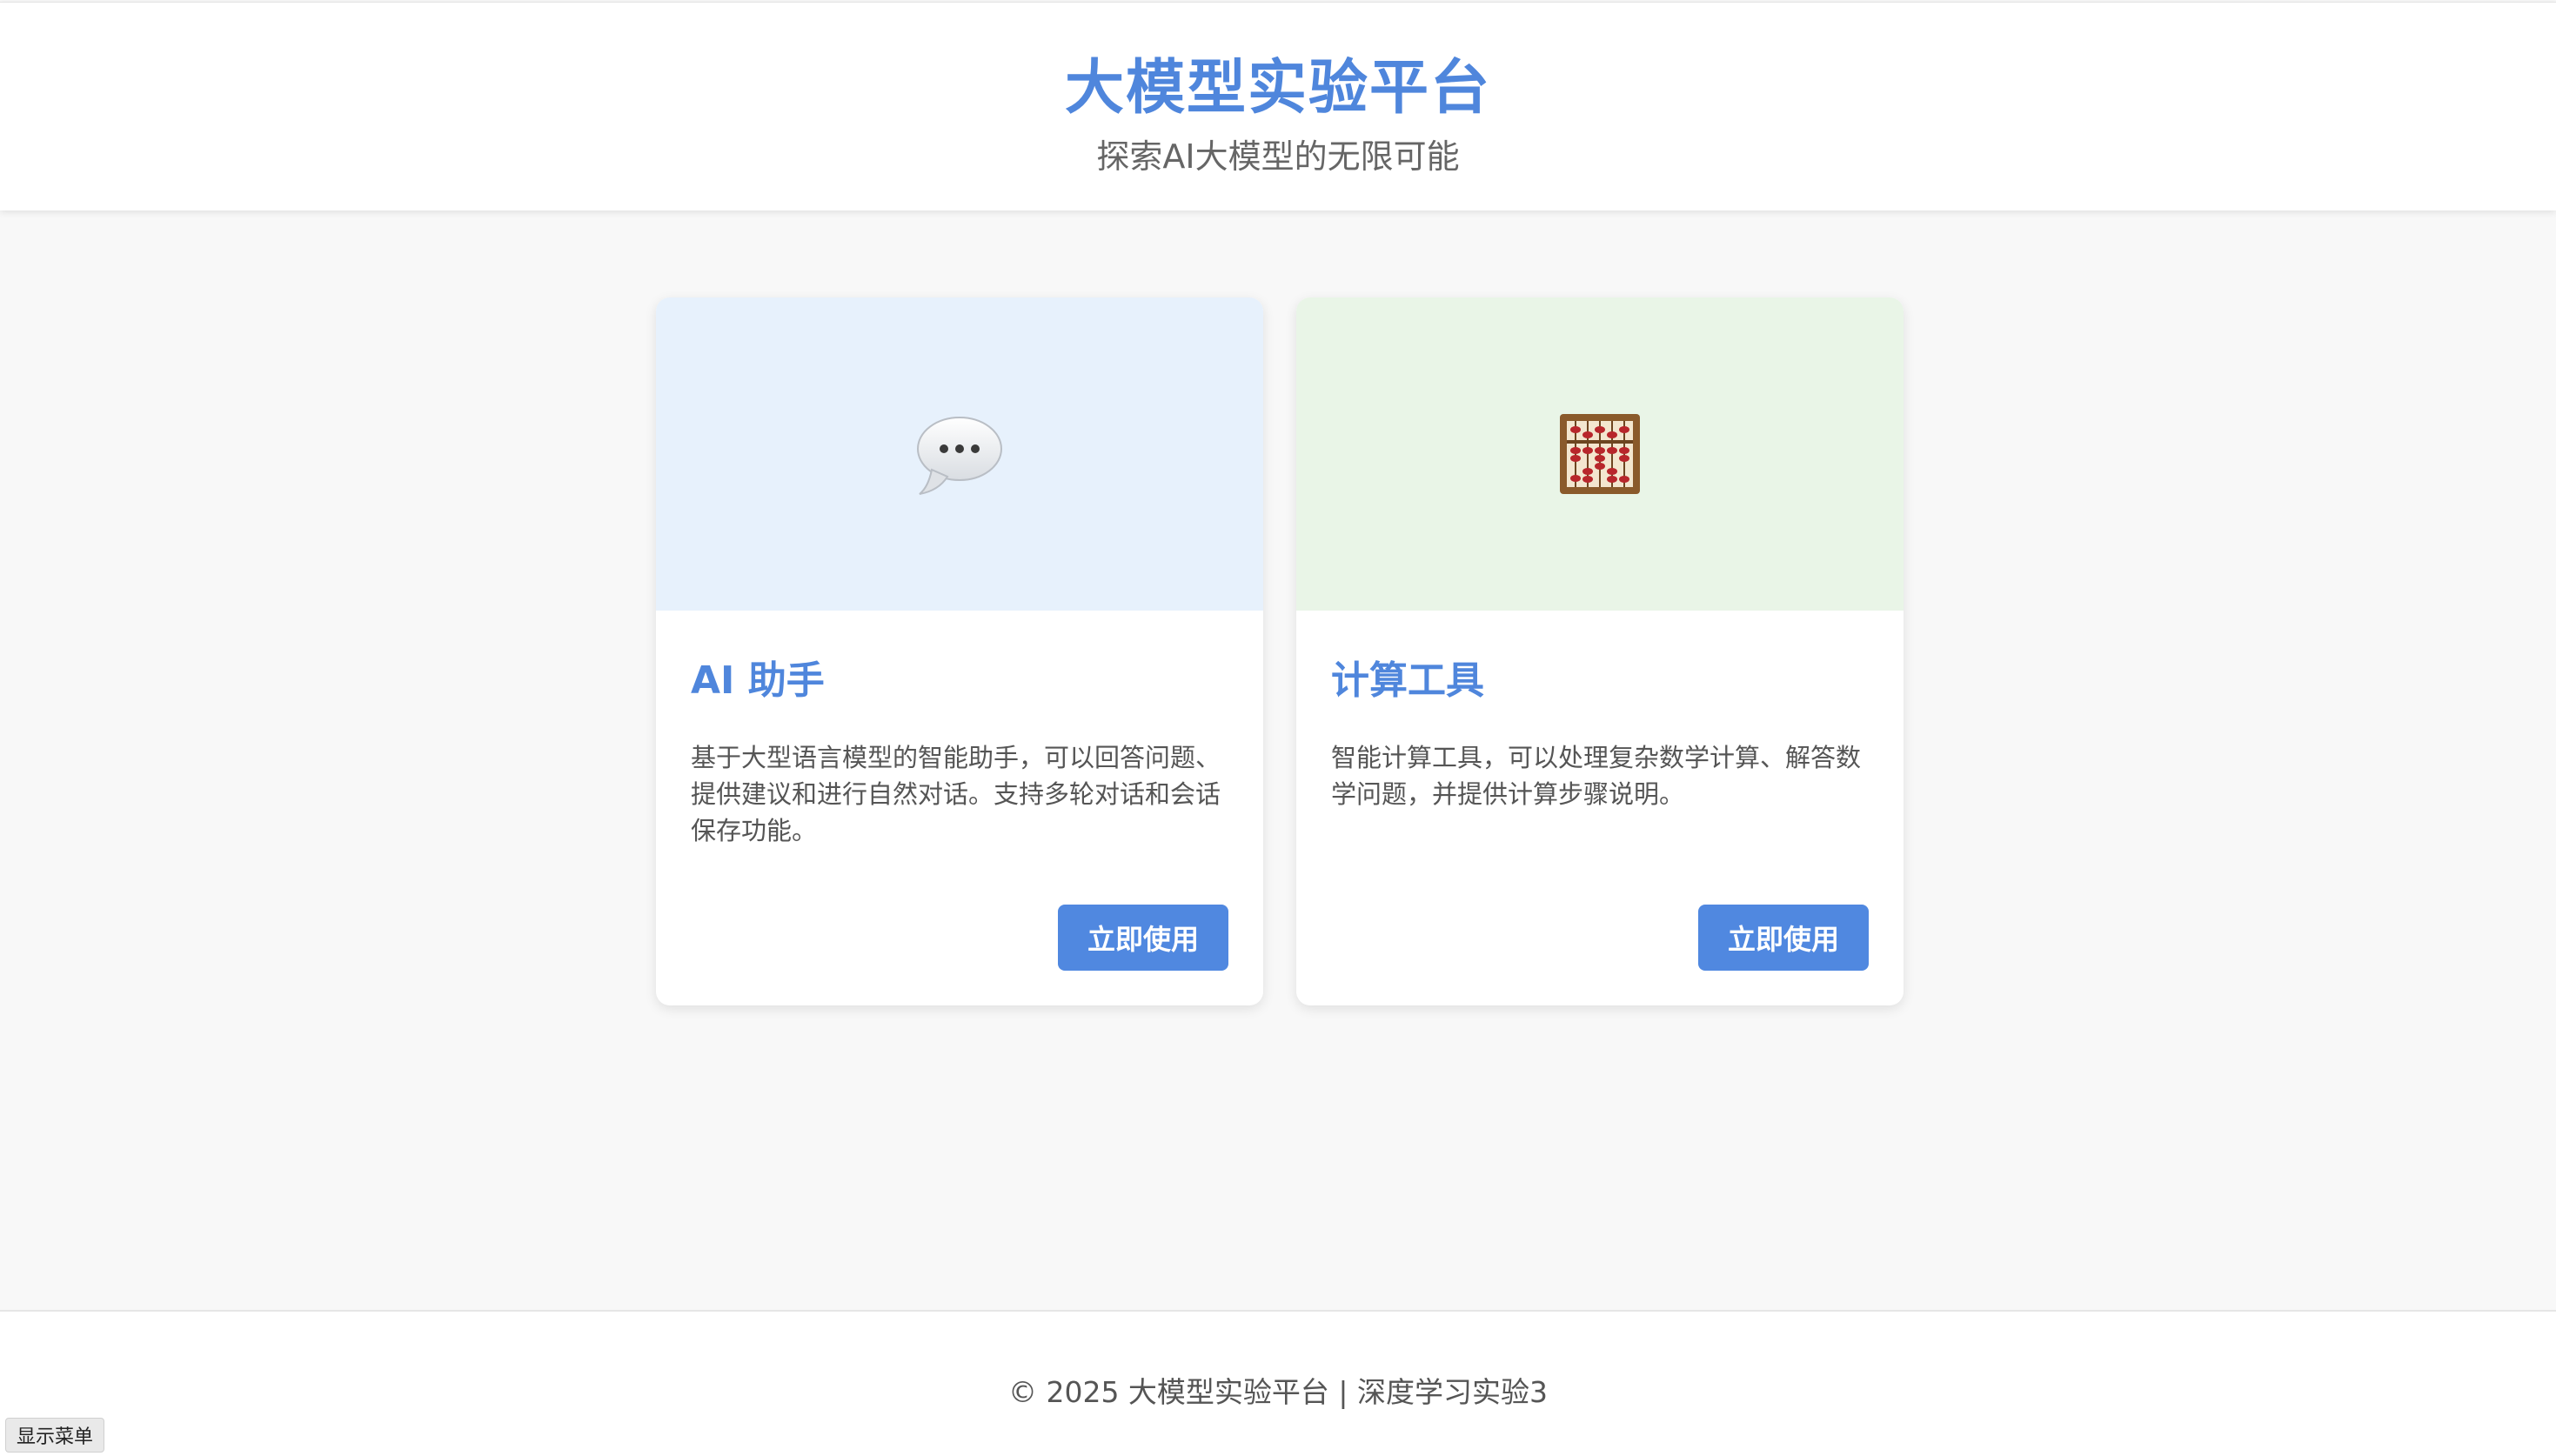  What do you see at coordinates (1407, 680) in the screenshot?
I see `card-title: 计算工具` at bounding box center [1407, 680].